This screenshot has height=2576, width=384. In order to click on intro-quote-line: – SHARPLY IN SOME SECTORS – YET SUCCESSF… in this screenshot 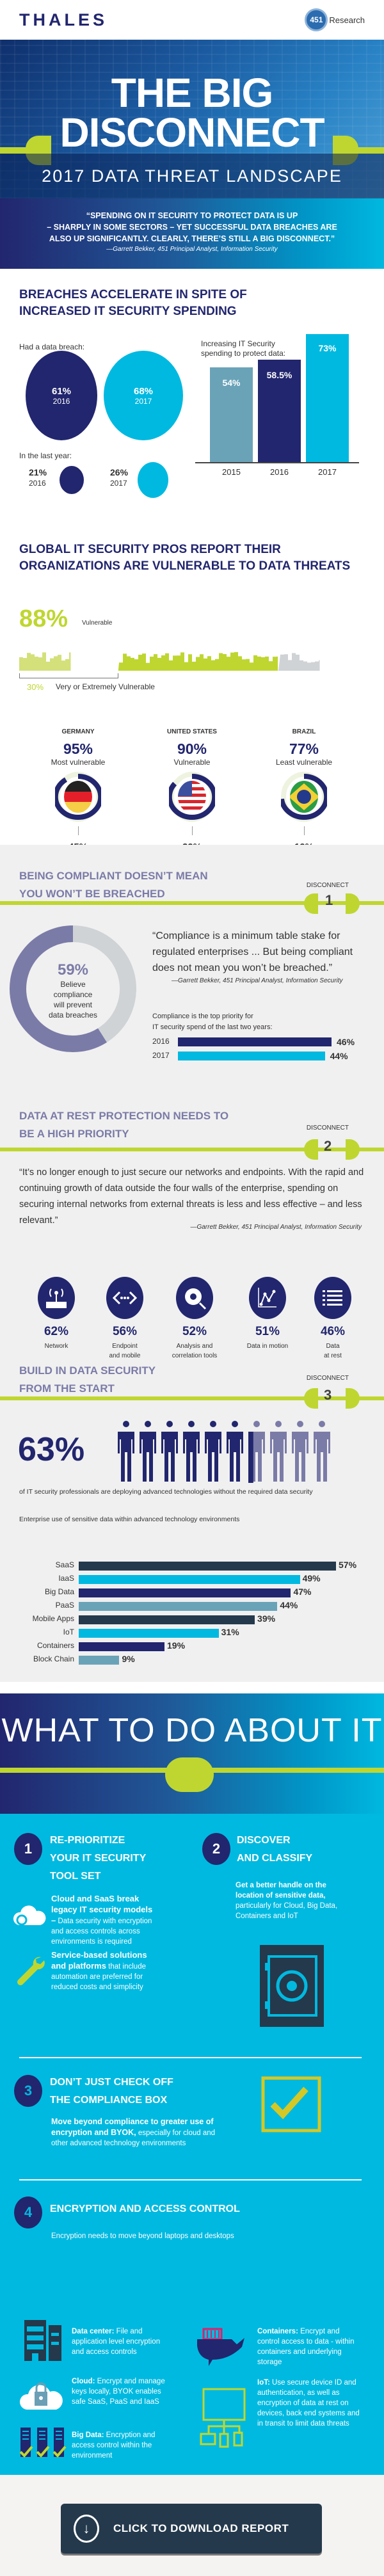, I will do `click(192, 227)`.